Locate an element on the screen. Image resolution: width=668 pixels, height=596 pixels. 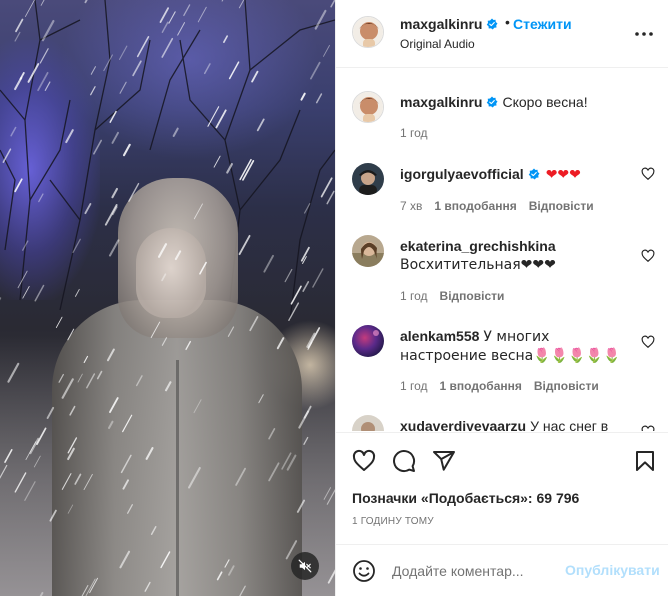
share-button is located at coordinates (444, 461).